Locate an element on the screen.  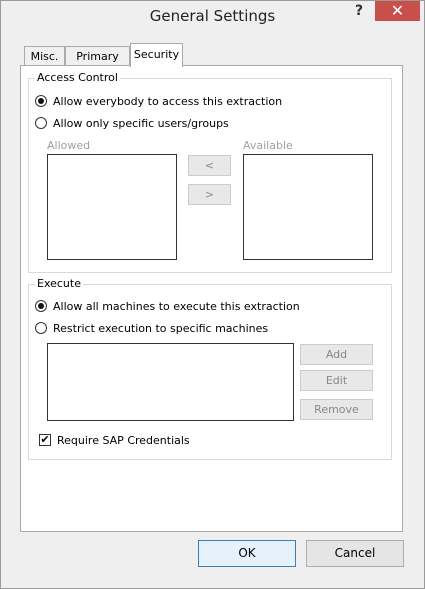
radio-specific-users-label: Allow only specific users/groups is located at coordinates (141, 123).